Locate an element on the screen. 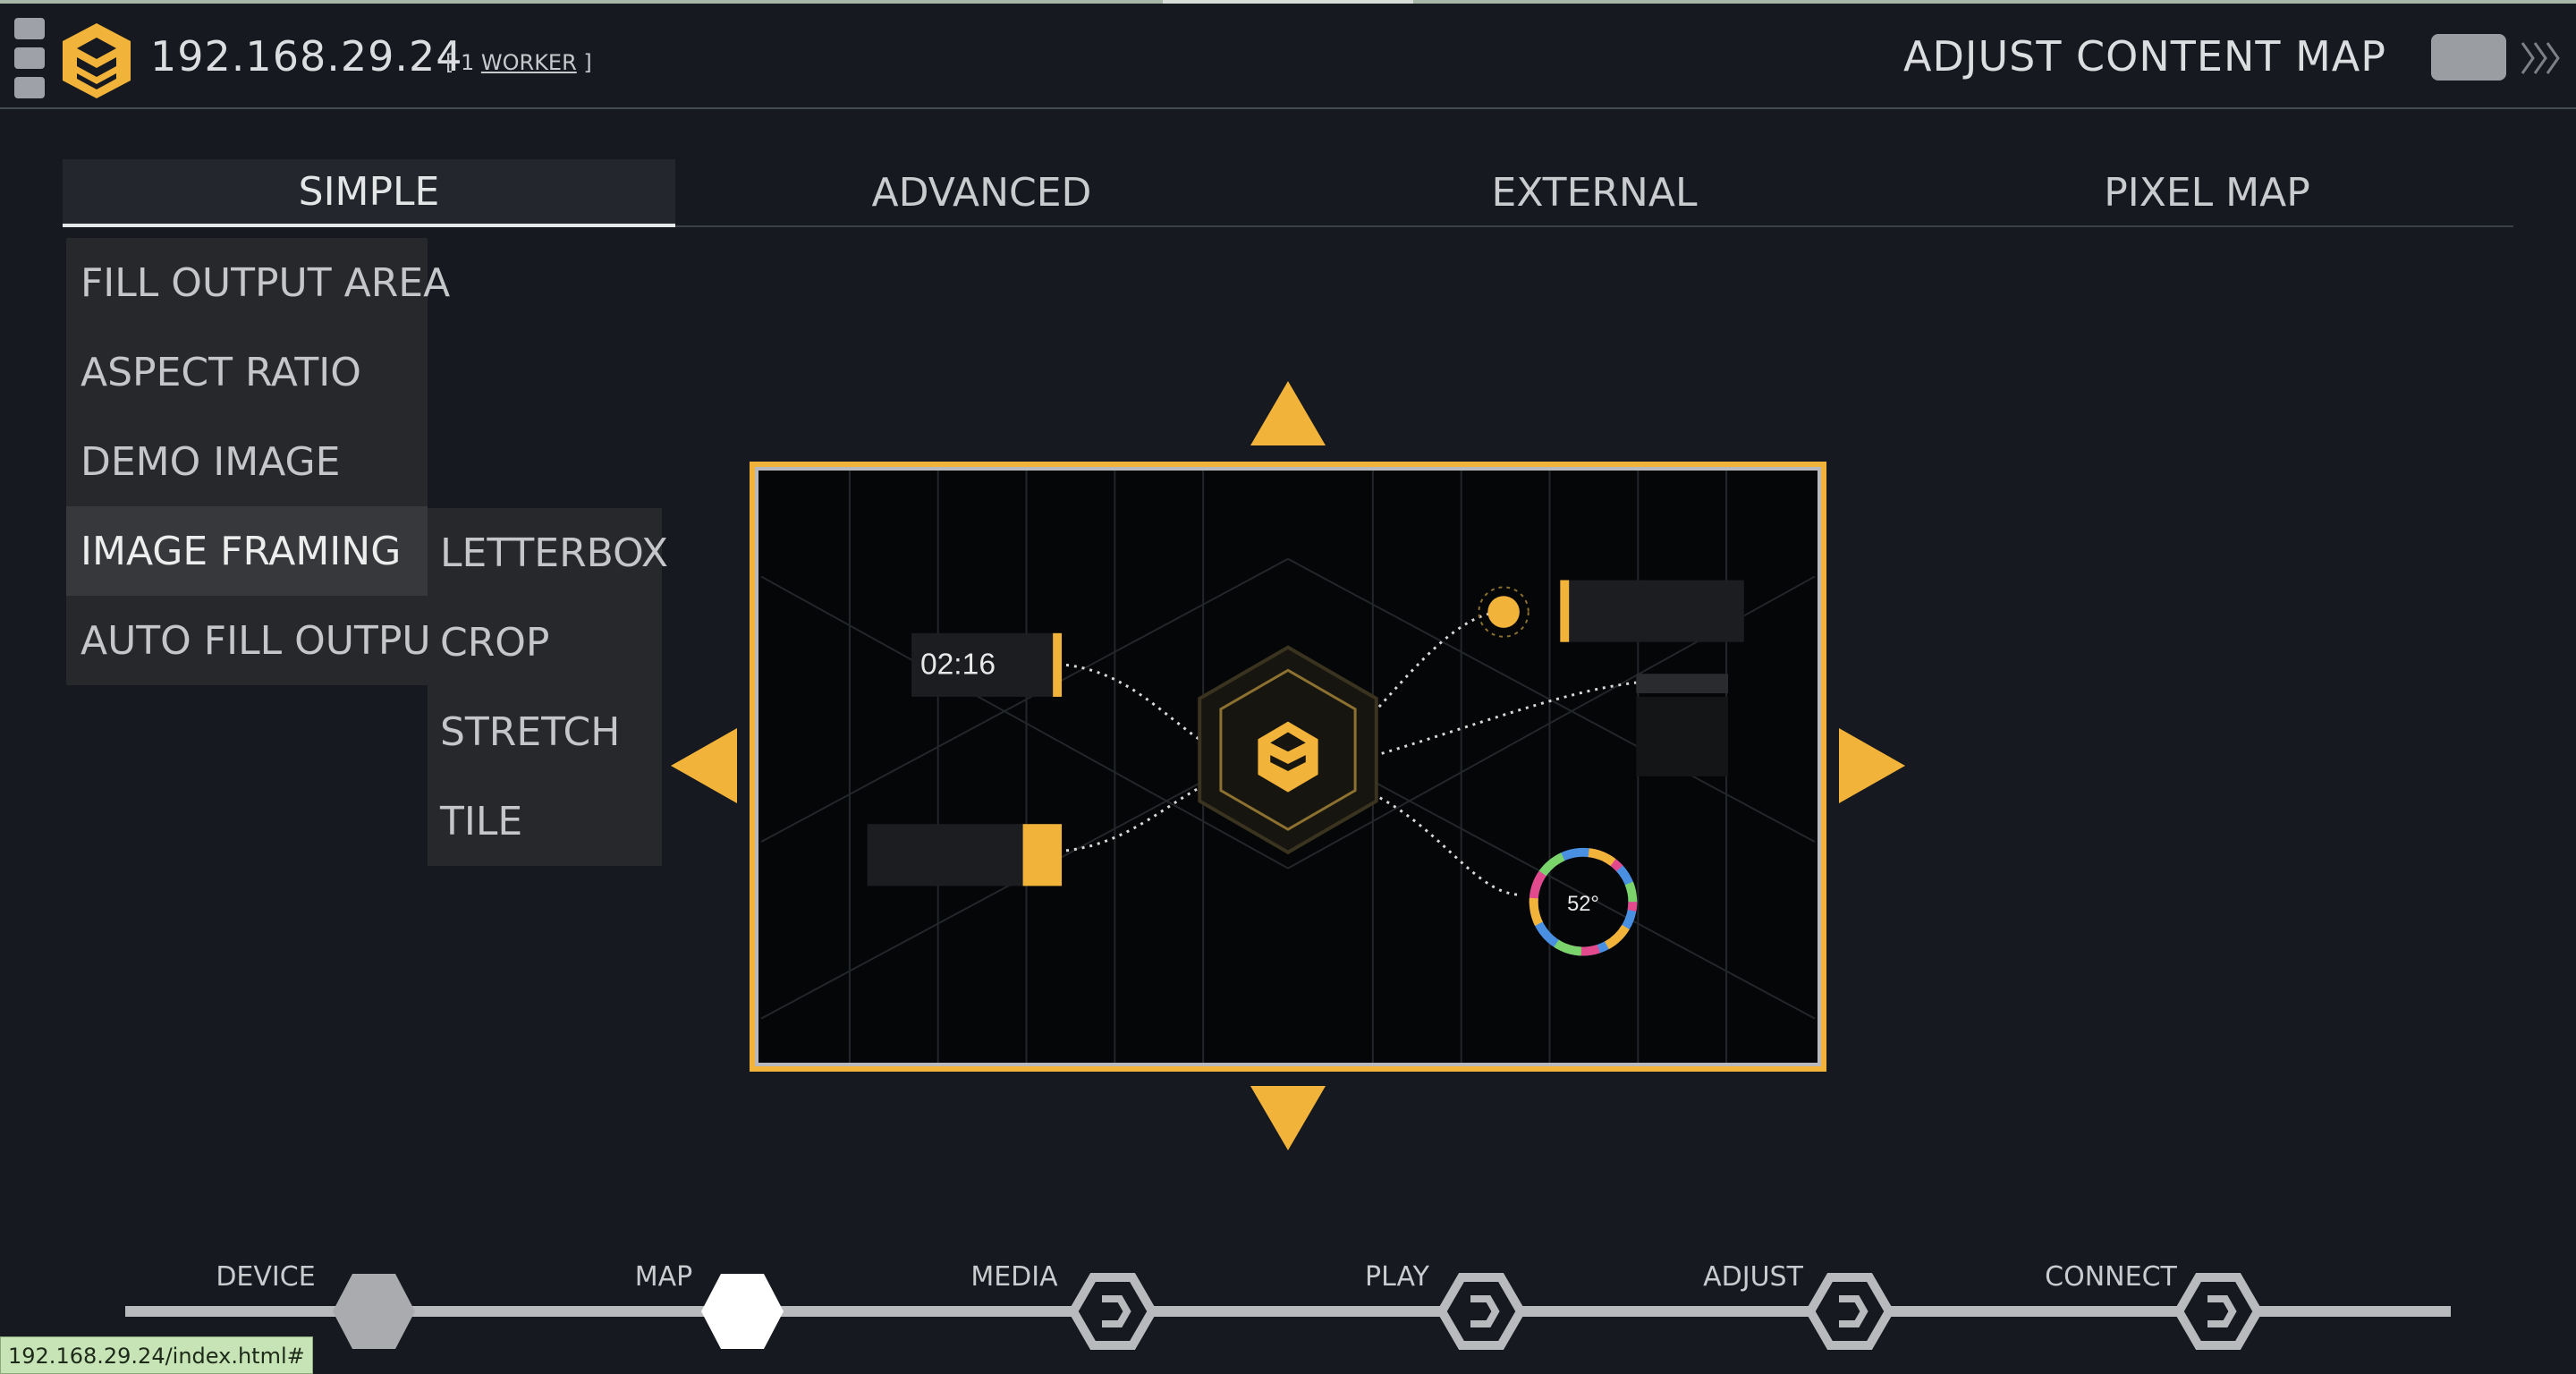 This screenshot has height=1374, width=2576. step-label-connect: CONNECT is located at coordinates (2111, 1277).